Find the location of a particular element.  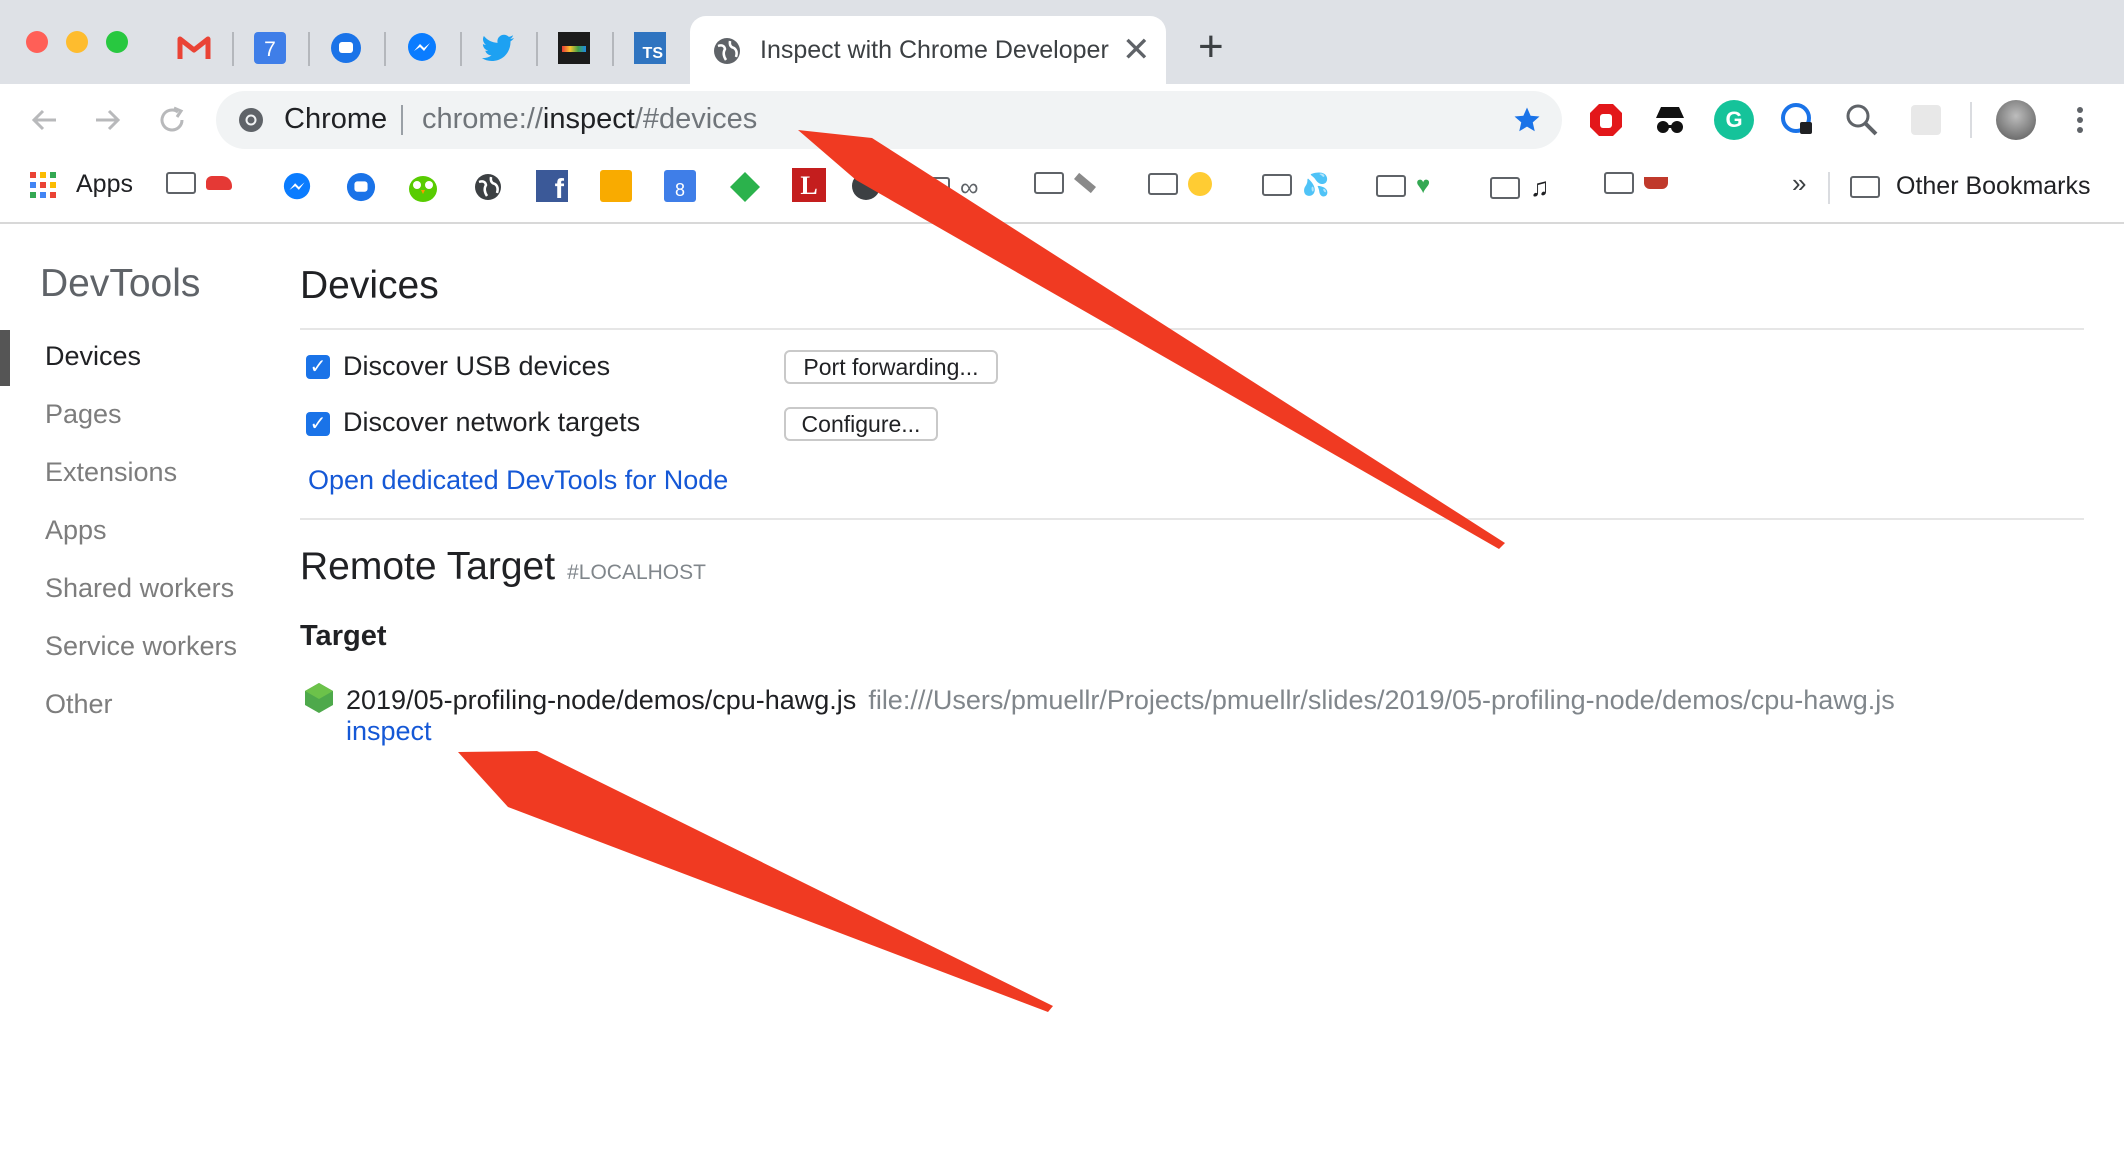

chrome-logo-icon is located at coordinates (251, 120).